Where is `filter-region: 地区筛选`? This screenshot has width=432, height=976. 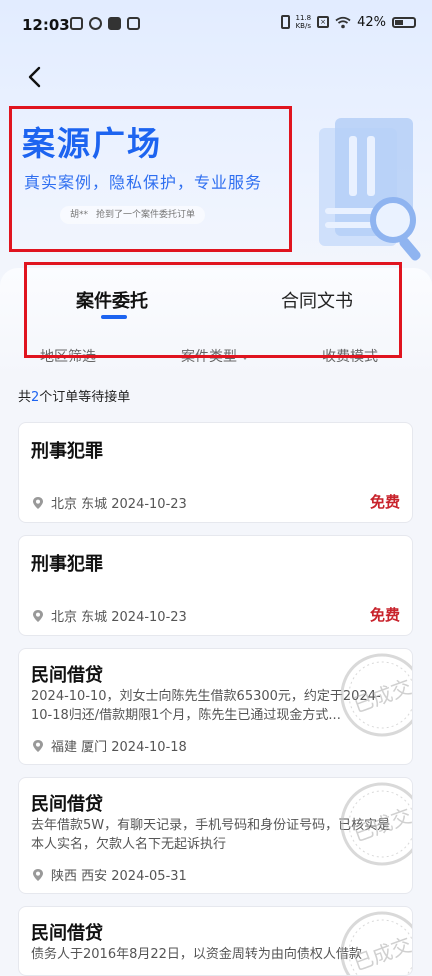 filter-region: 地区筛选 is located at coordinates (68, 354).